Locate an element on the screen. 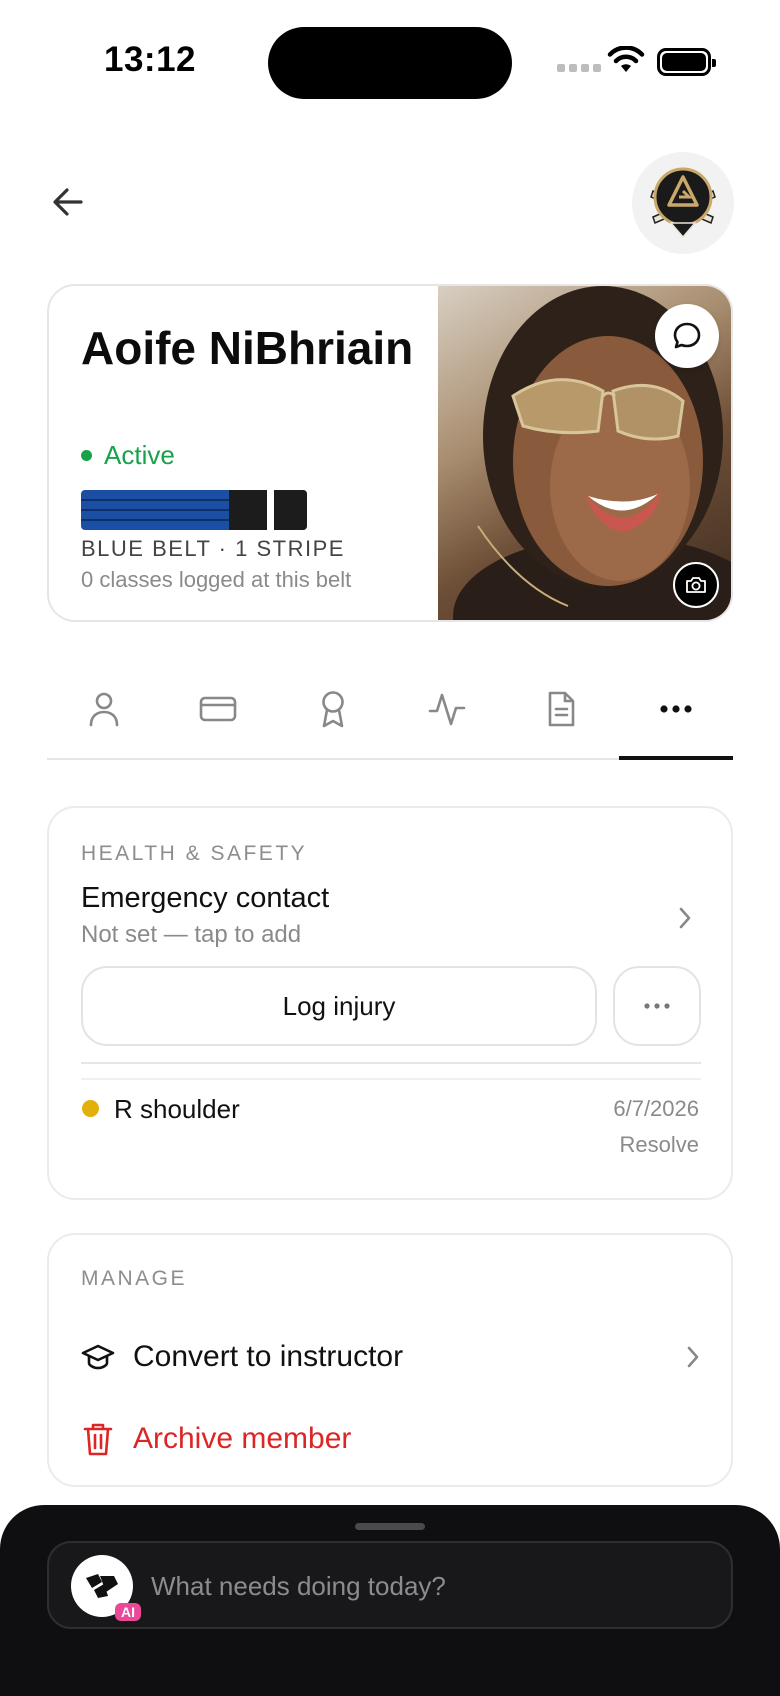  tab-documents is located at coordinates (561, 709).